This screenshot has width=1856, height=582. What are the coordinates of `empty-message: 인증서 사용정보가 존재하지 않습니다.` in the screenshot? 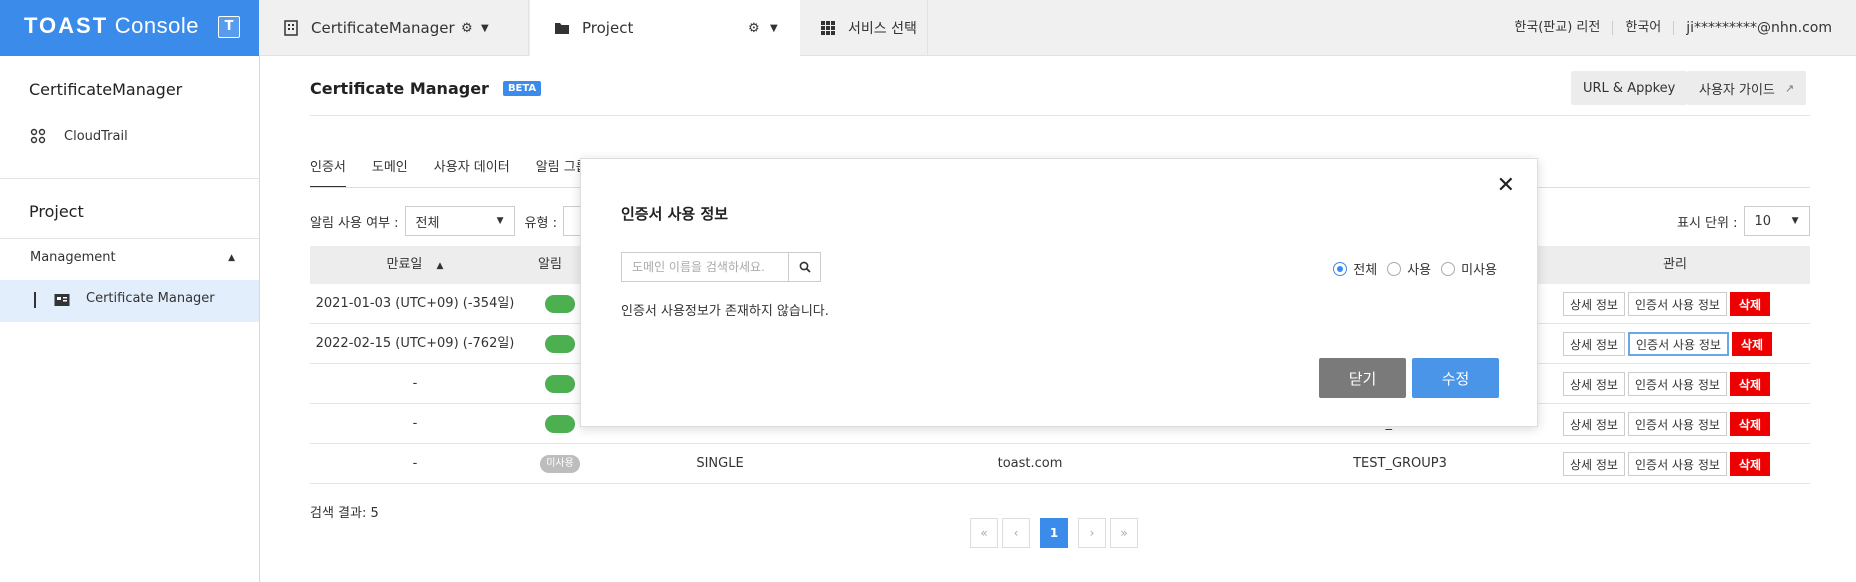 It's located at (725, 311).